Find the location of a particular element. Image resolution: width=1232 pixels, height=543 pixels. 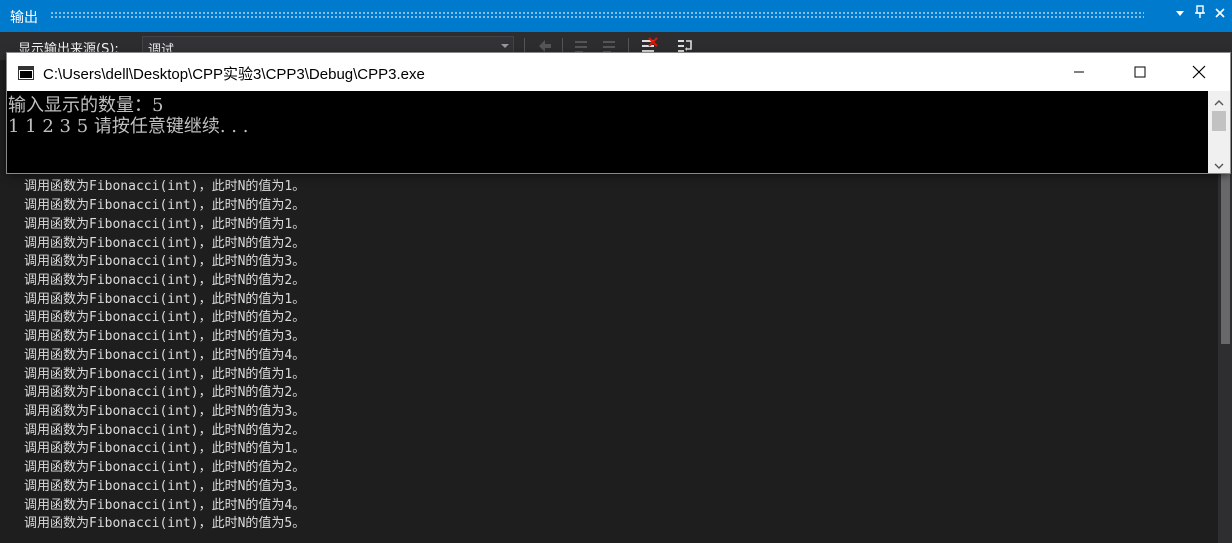

close-icon is located at coordinates (1220, 16).